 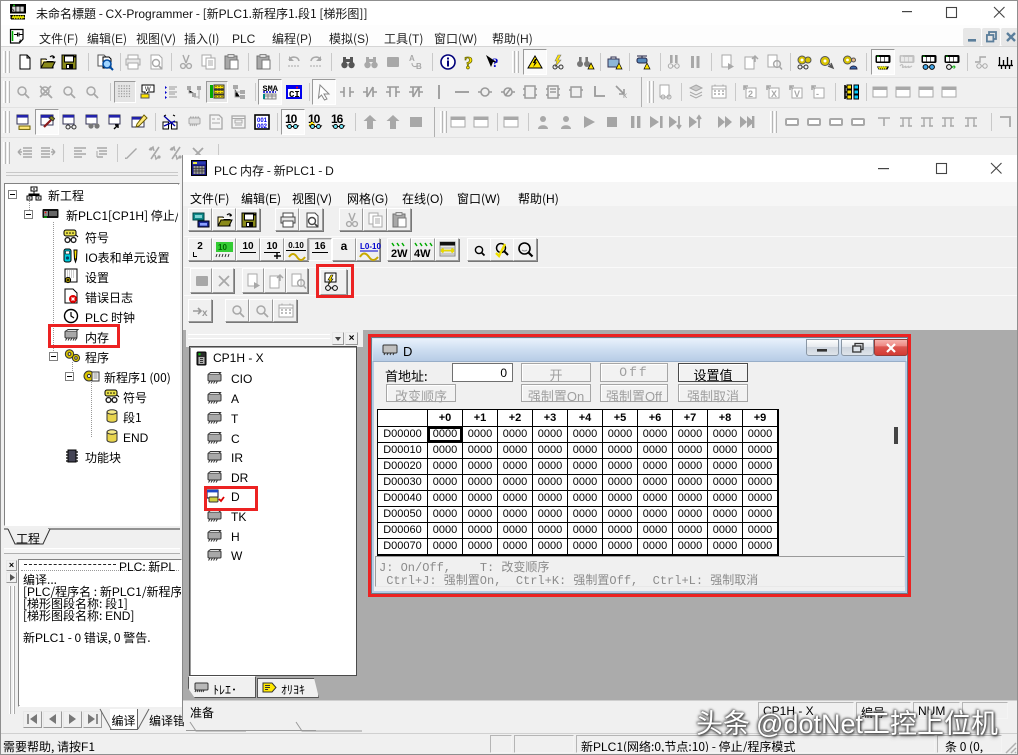 What do you see at coordinates (797, 94) in the screenshot?
I see `svg-text: V` at bounding box center [797, 94].